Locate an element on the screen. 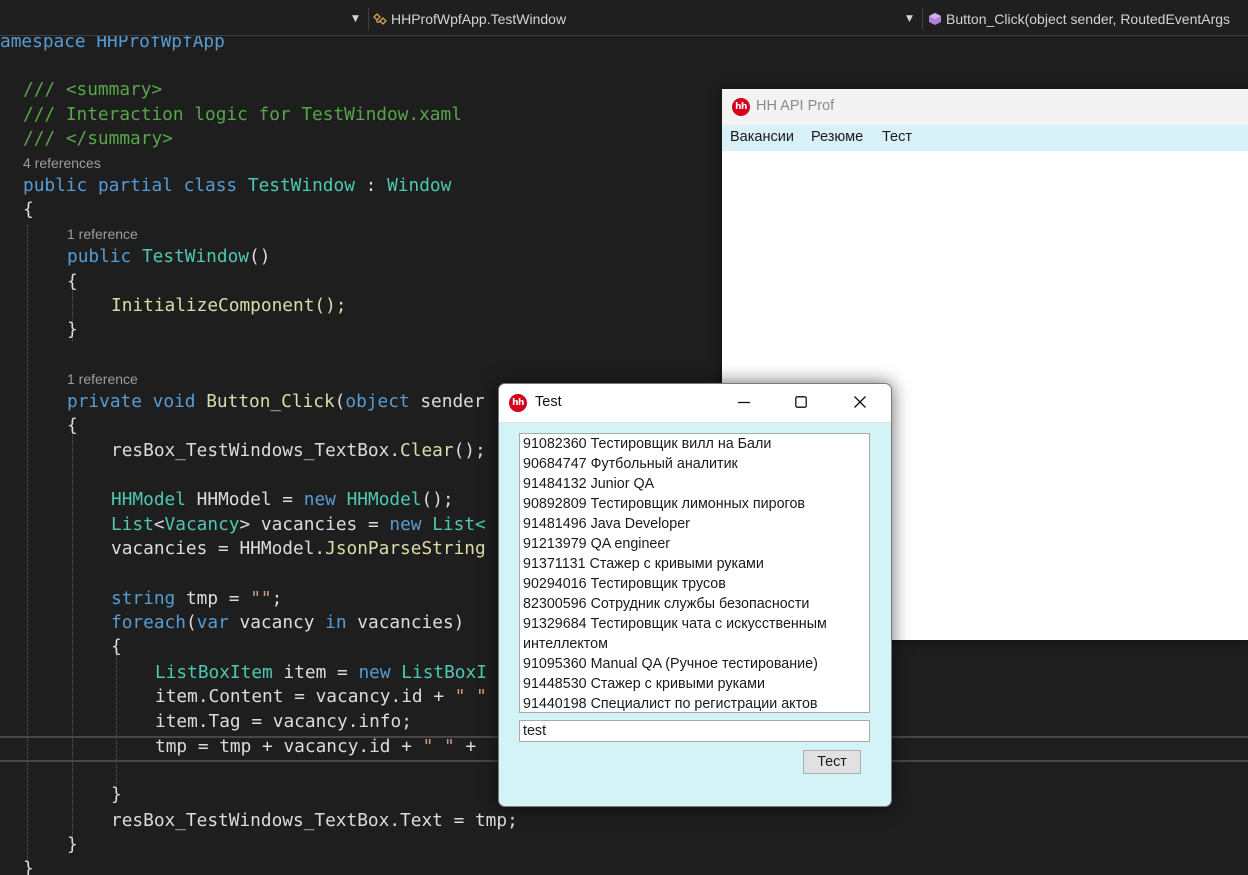 The height and width of the screenshot is (875, 1248). type-name: ListBoxI is located at coordinates (444, 672).